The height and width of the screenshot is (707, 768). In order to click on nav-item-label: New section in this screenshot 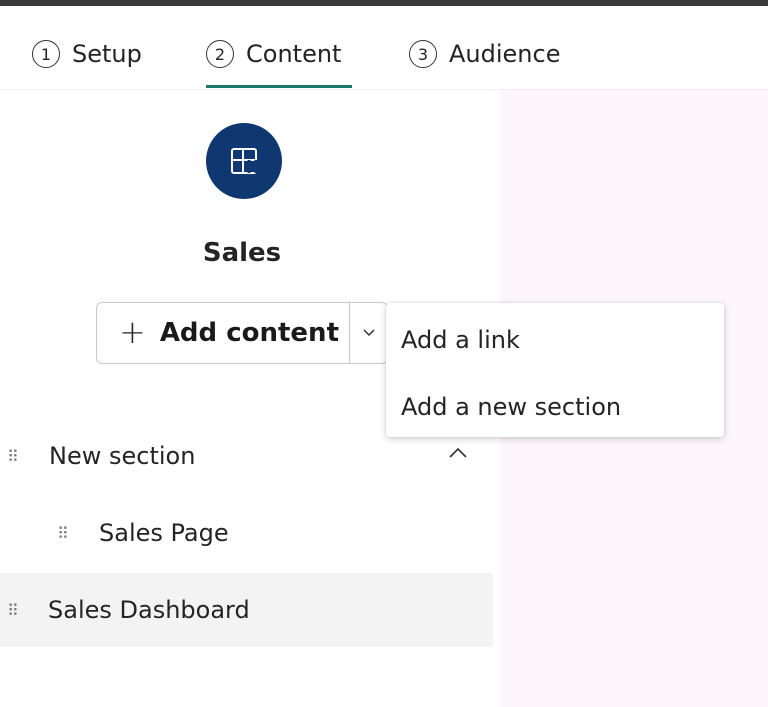, I will do `click(122, 456)`.